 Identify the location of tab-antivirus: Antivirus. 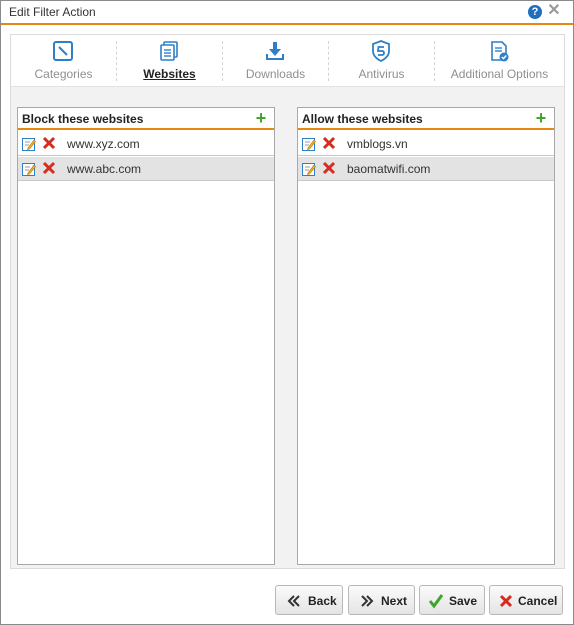
(381, 61).